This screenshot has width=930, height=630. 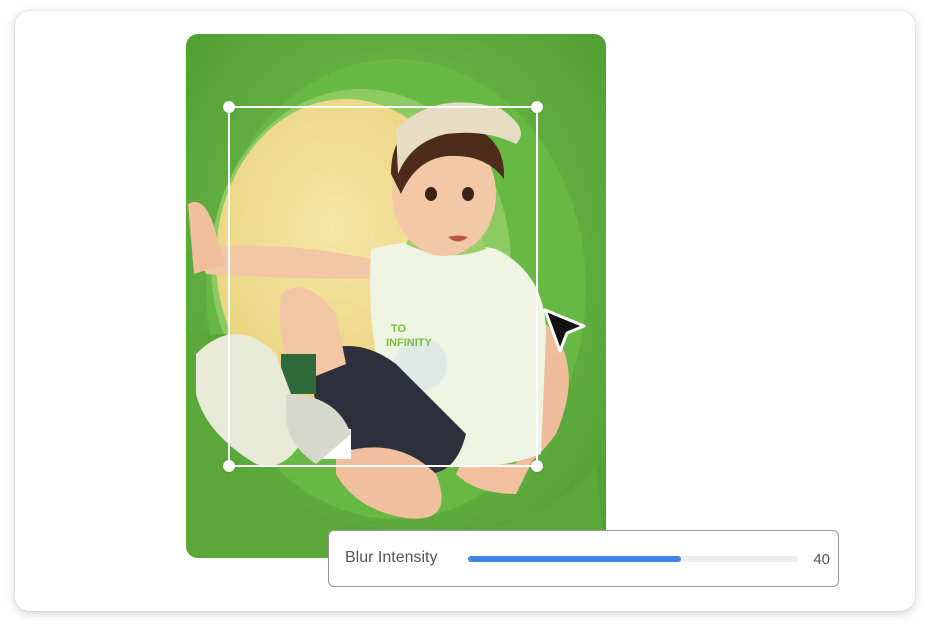 I want to click on resize-handle-bottom-right, so click(x=537, y=466).